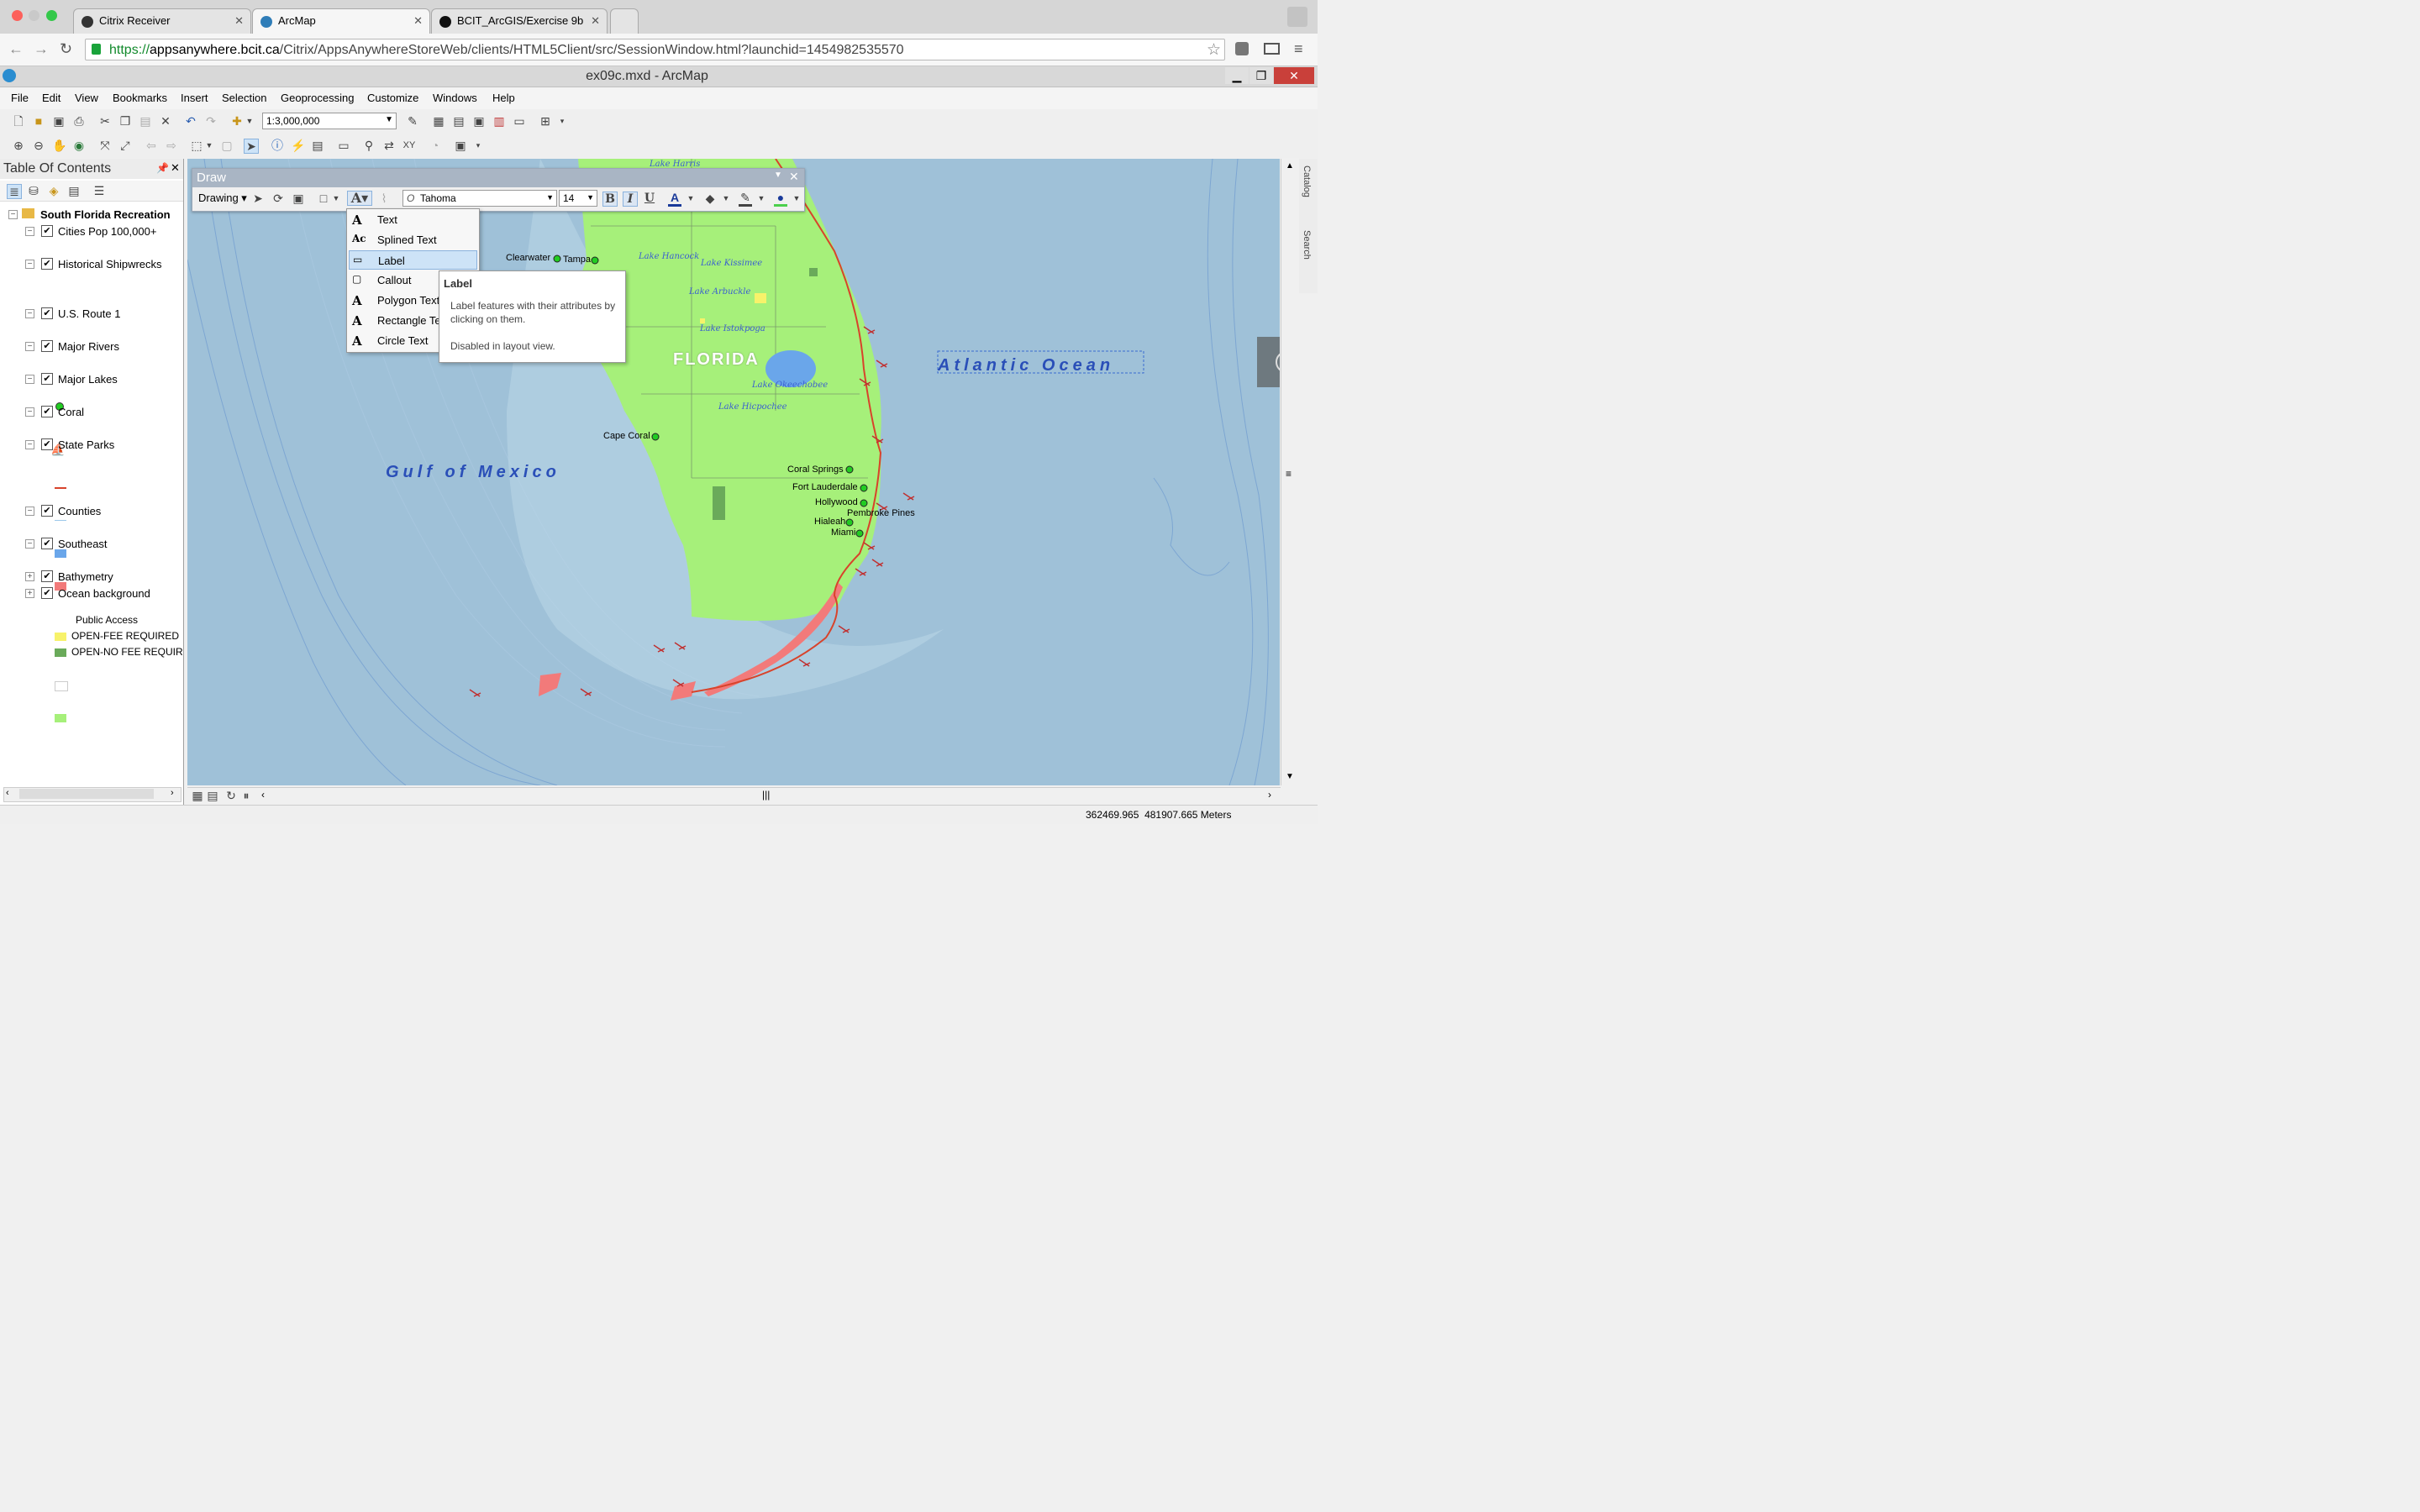 This screenshot has height=1512, width=2420. I want to click on menu-insert: Insert, so click(195, 98).